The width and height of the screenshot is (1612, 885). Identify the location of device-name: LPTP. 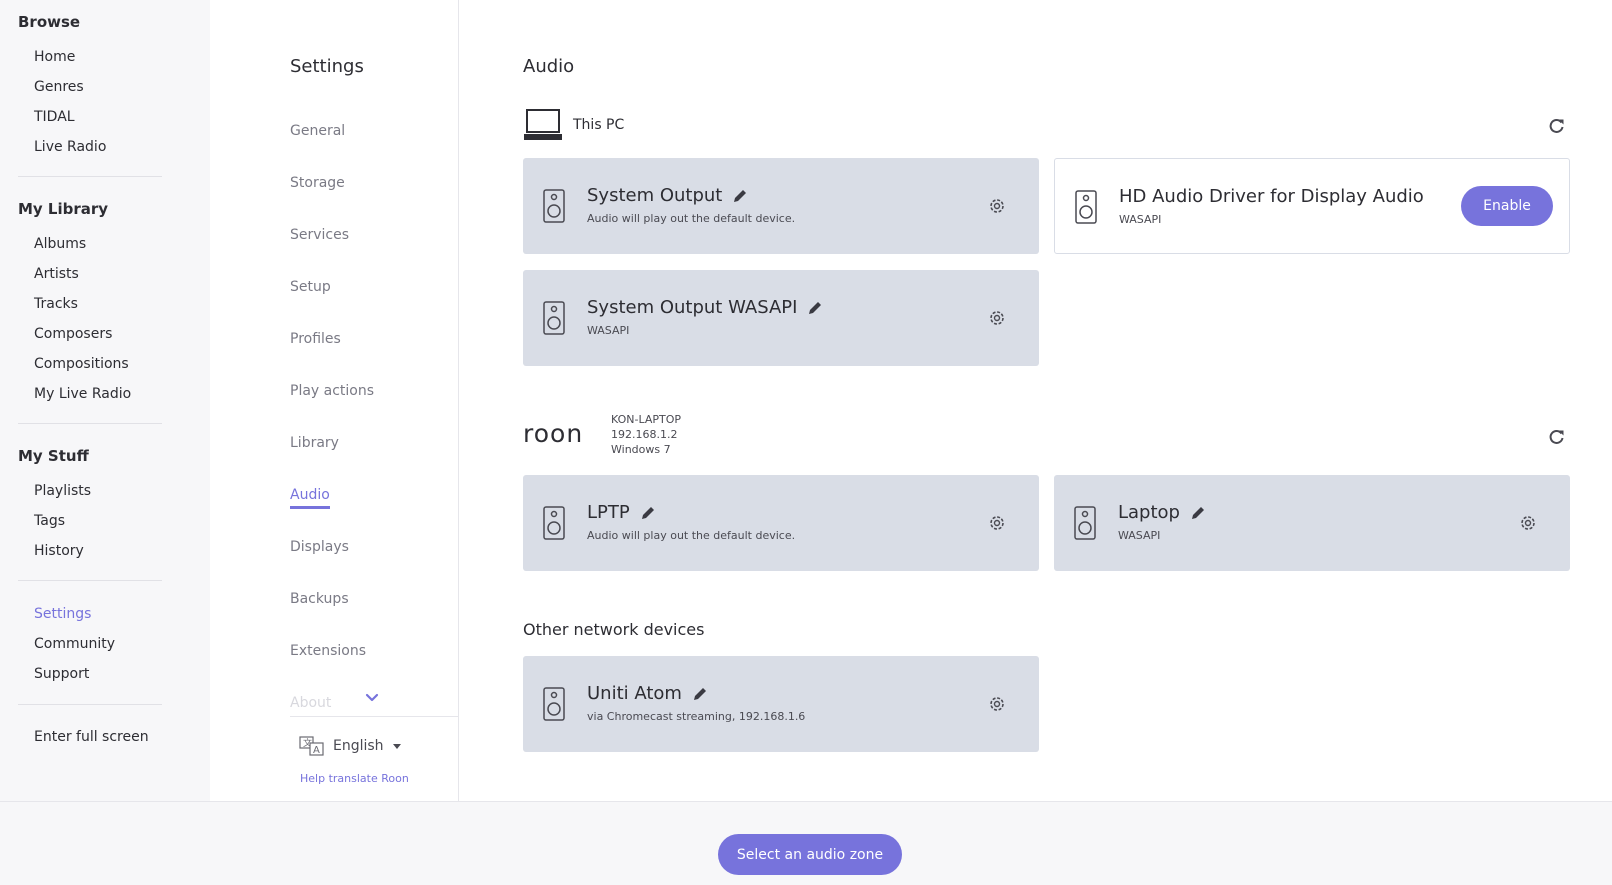
(608, 512).